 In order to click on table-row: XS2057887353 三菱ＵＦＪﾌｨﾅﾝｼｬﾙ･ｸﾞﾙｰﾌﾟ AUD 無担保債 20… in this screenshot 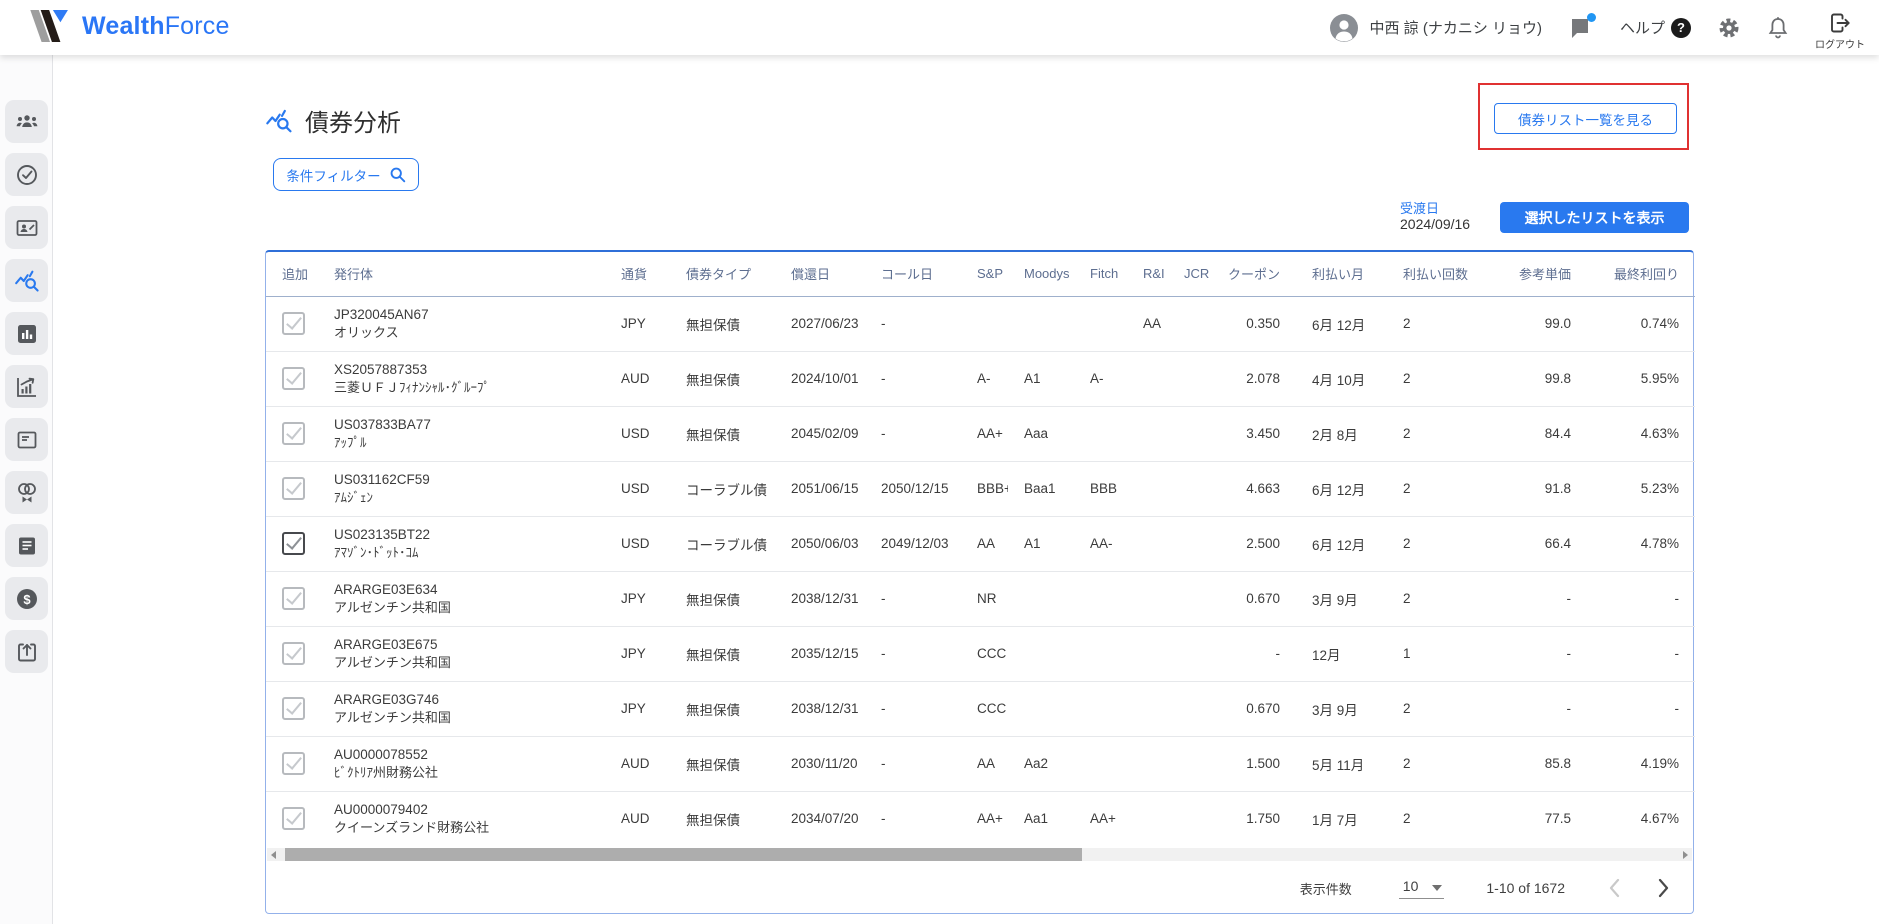, I will do `click(980, 379)`.